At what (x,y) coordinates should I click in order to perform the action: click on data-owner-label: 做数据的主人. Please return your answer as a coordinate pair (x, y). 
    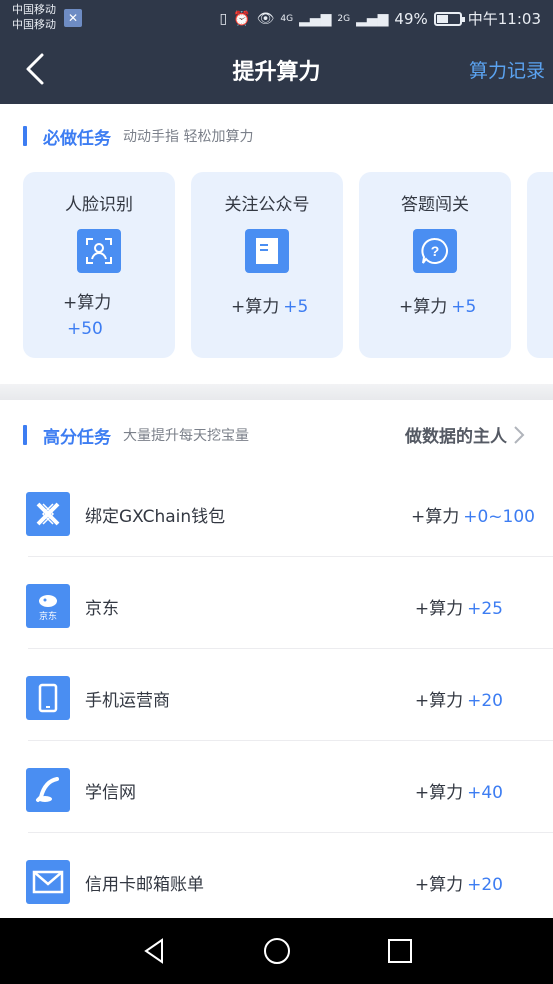
    Looking at the image, I should click on (456, 437).